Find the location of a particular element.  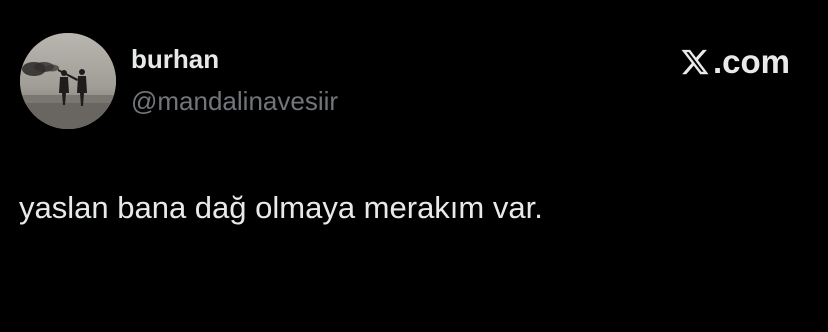

author-avatar is located at coordinates (68, 81).